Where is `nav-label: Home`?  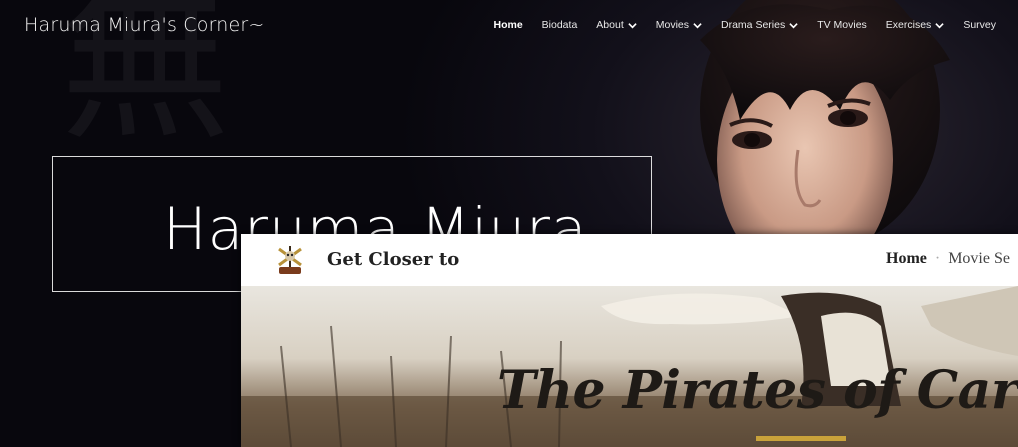 nav-label: Home is located at coordinates (508, 25).